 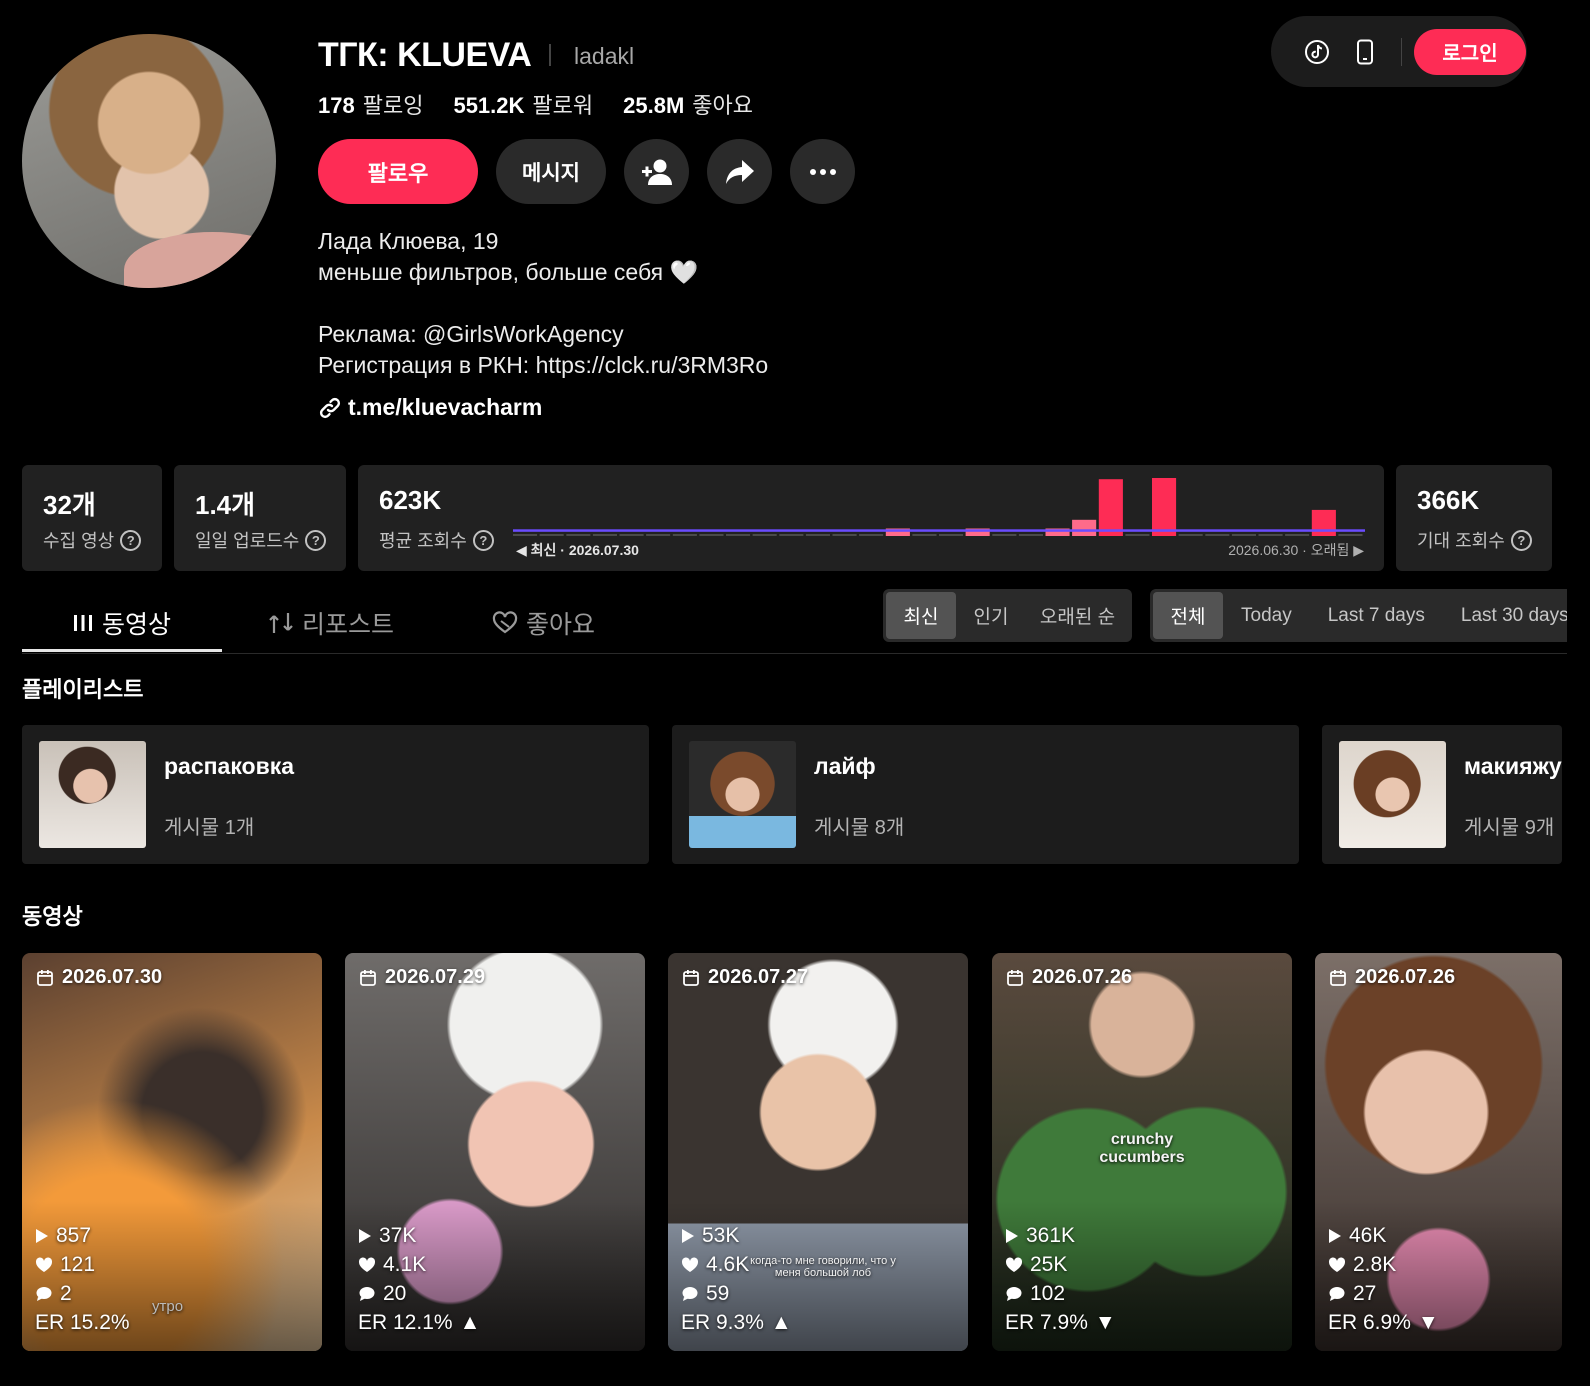 I want to click on active-tab-indicator, so click(x=122, y=650).